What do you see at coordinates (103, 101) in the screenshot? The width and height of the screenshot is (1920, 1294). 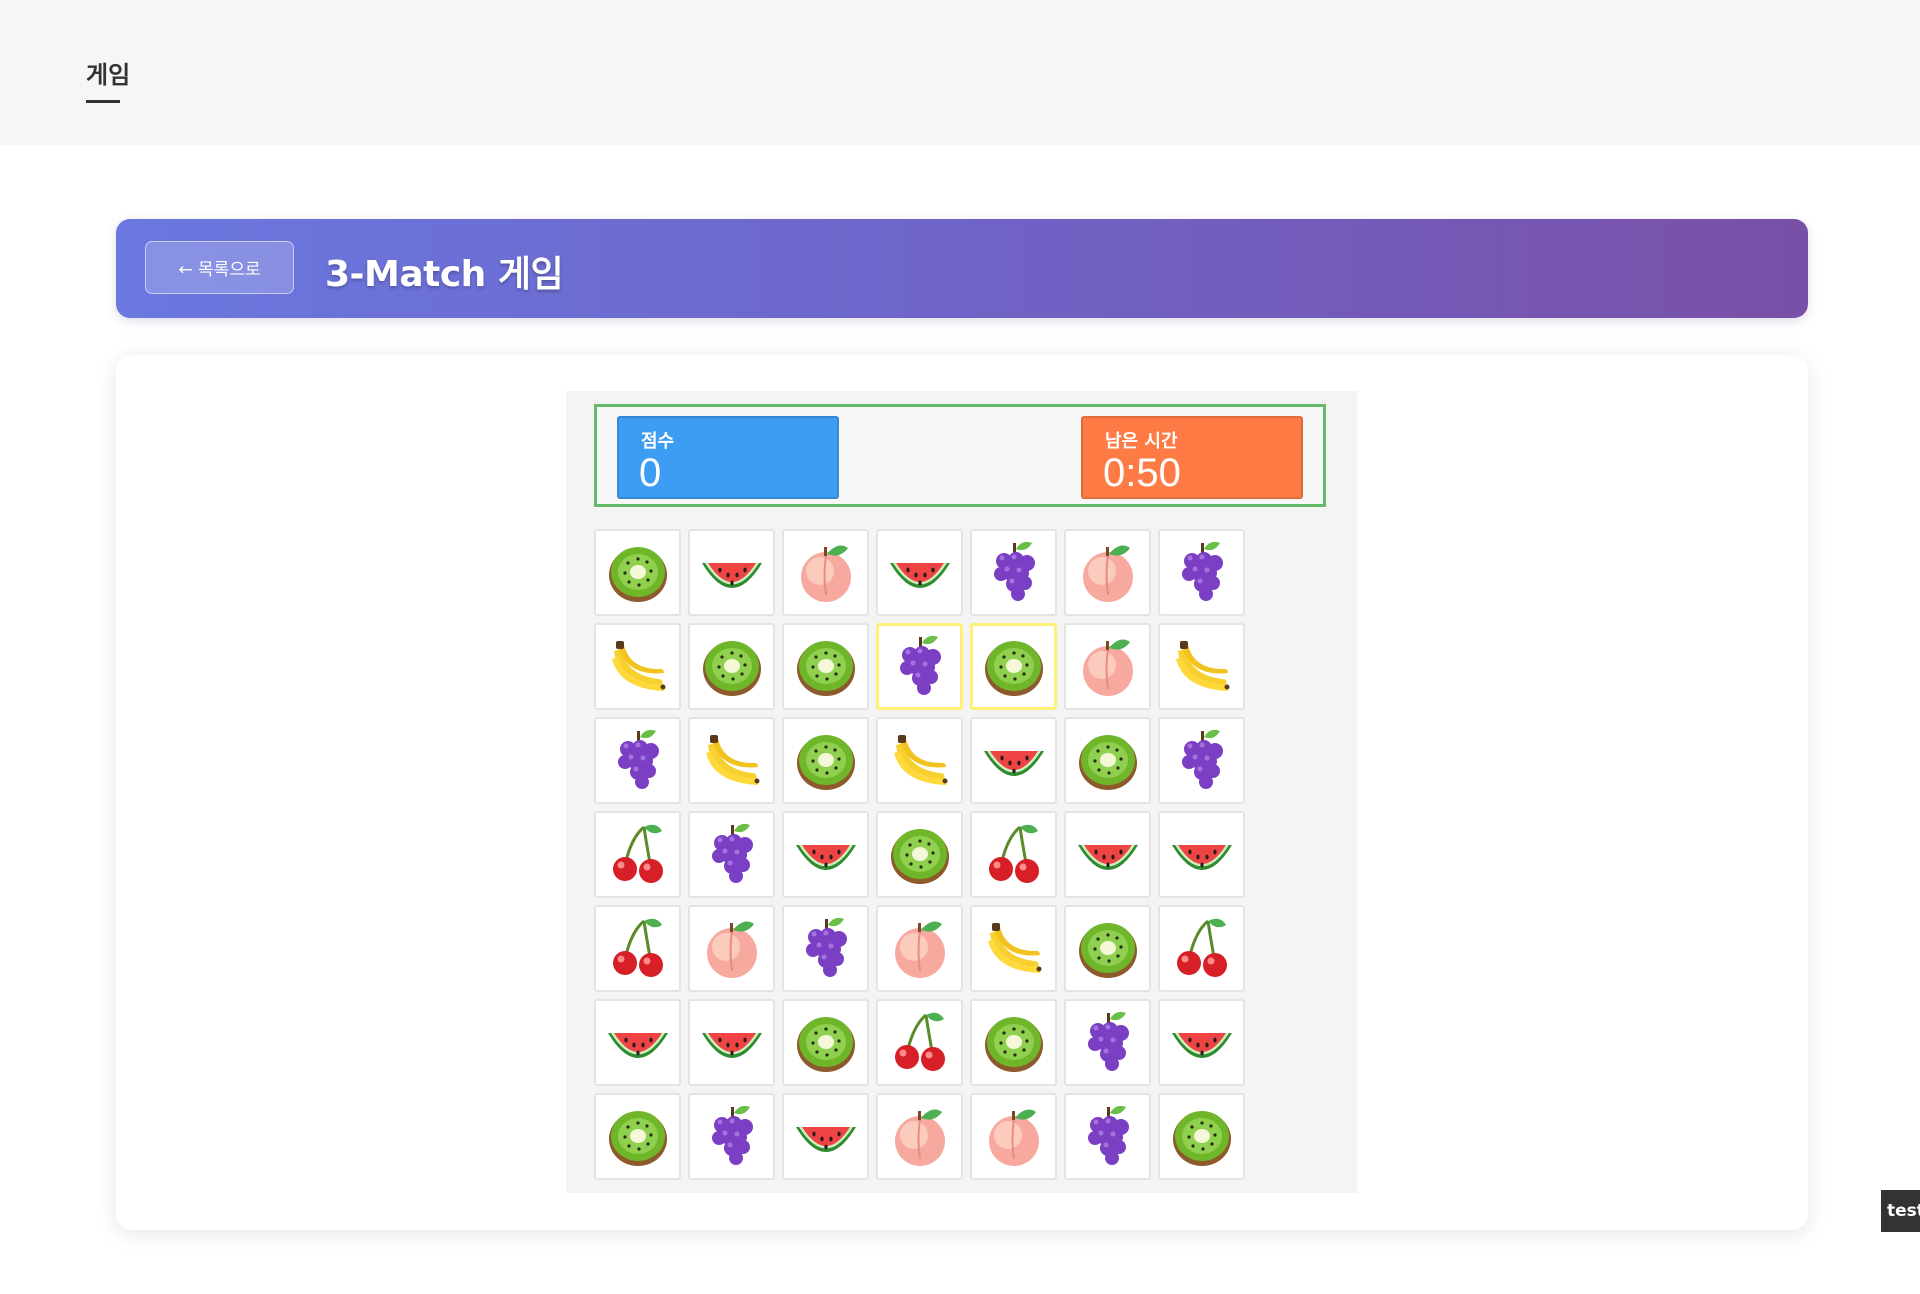 I see `nav-tab-active-indicator` at bounding box center [103, 101].